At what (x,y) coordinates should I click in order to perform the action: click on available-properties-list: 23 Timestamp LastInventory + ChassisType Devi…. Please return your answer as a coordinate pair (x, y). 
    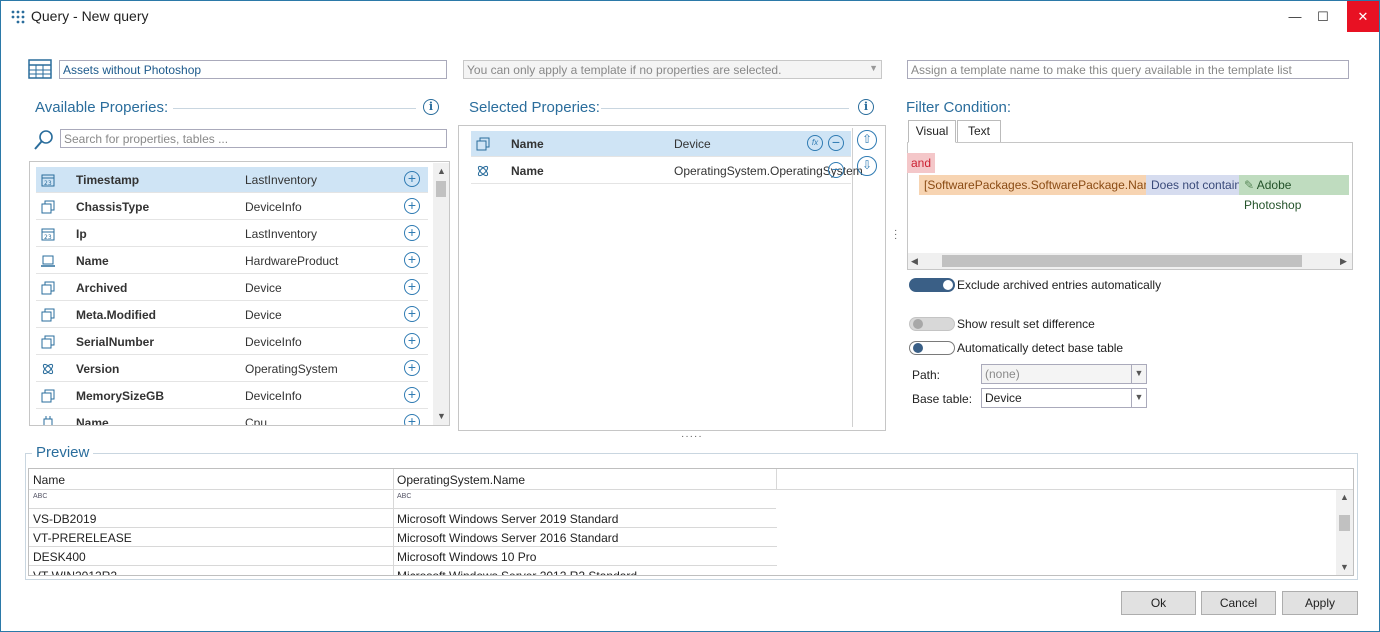
    Looking at the image, I should click on (239, 293).